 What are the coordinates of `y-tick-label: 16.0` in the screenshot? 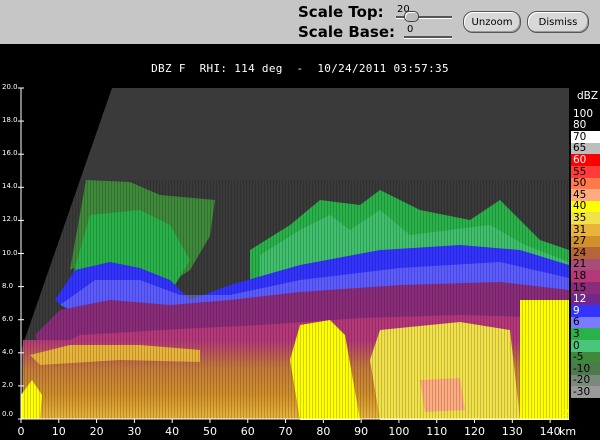 It's located at (10, 153).